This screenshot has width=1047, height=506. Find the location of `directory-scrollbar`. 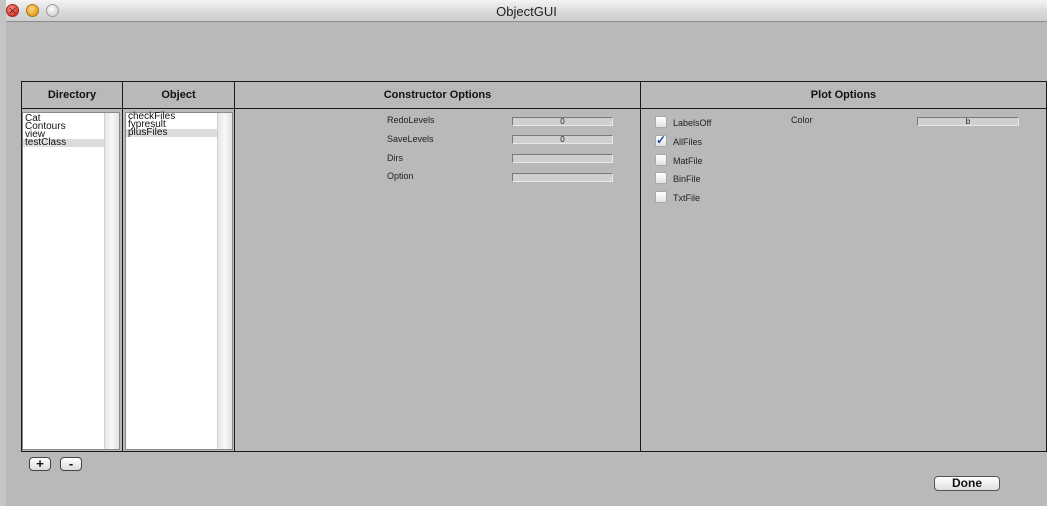

directory-scrollbar is located at coordinates (111, 281).